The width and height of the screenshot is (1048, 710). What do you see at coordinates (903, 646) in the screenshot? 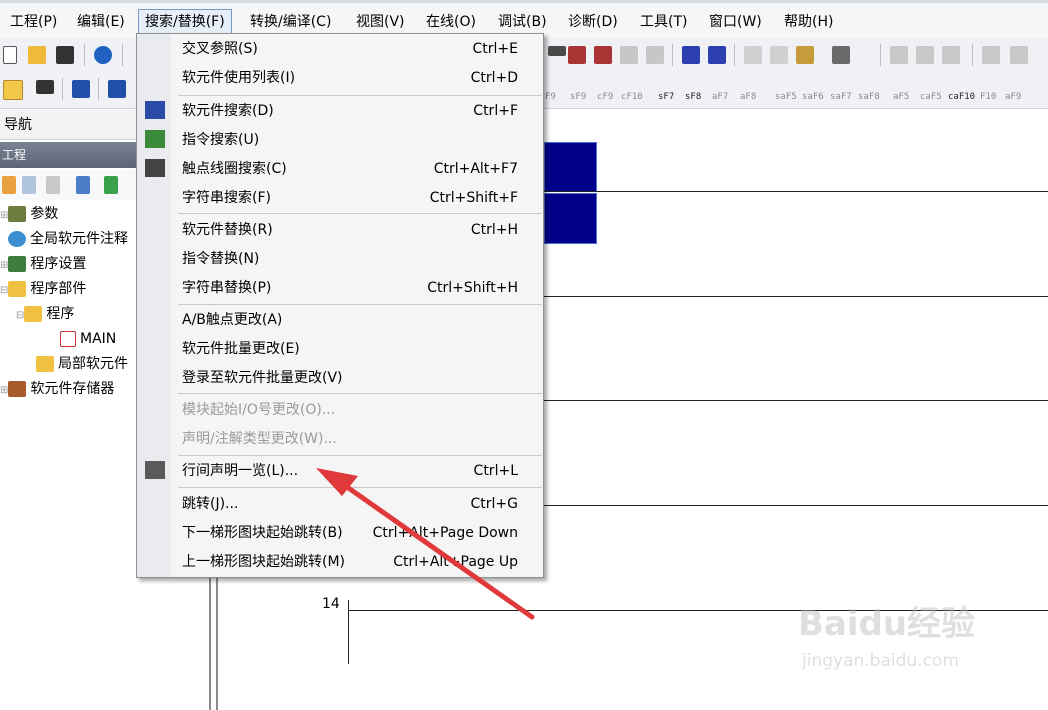
I see `baidu-watermark: Baidu经验 jingyan.baidu.com` at bounding box center [903, 646].